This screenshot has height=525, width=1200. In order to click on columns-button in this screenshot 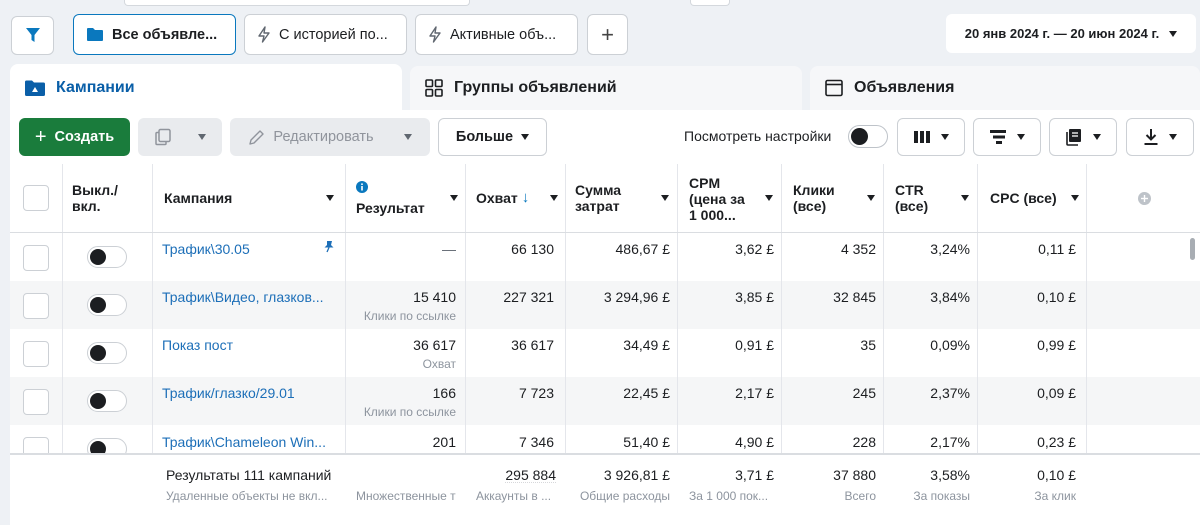, I will do `click(931, 137)`.